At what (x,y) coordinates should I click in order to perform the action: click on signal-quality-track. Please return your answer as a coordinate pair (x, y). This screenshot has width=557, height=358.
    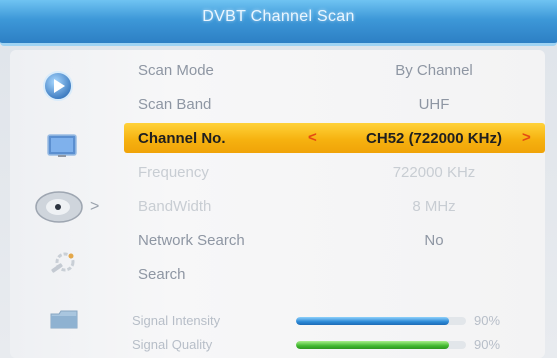
    Looking at the image, I should click on (381, 345).